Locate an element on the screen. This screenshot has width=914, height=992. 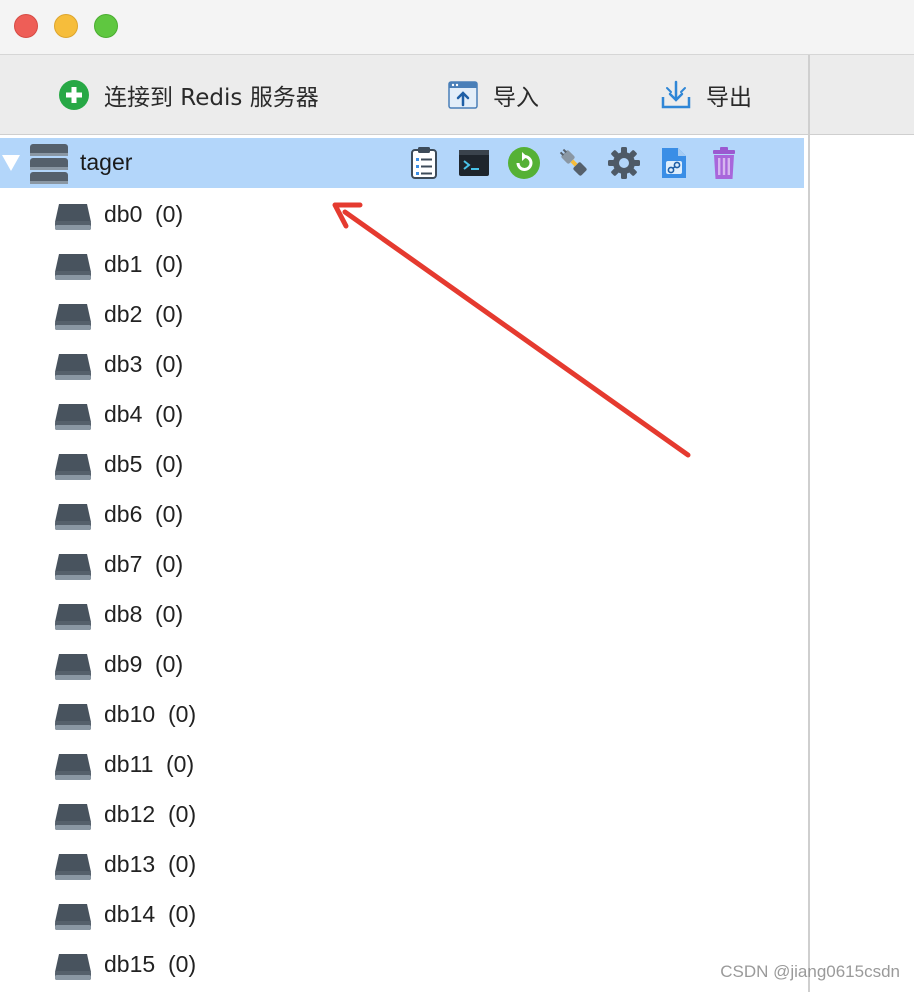
annotation-arrow is located at coordinates (511, 330).